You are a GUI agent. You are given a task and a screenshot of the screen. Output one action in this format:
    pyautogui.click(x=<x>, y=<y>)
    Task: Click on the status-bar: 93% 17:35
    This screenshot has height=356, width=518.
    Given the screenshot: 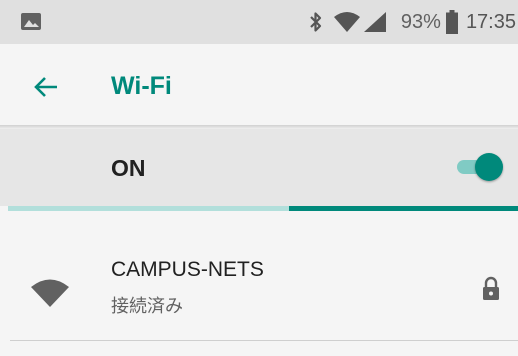 What is the action you would take?
    pyautogui.click(x=259, y=22)
    